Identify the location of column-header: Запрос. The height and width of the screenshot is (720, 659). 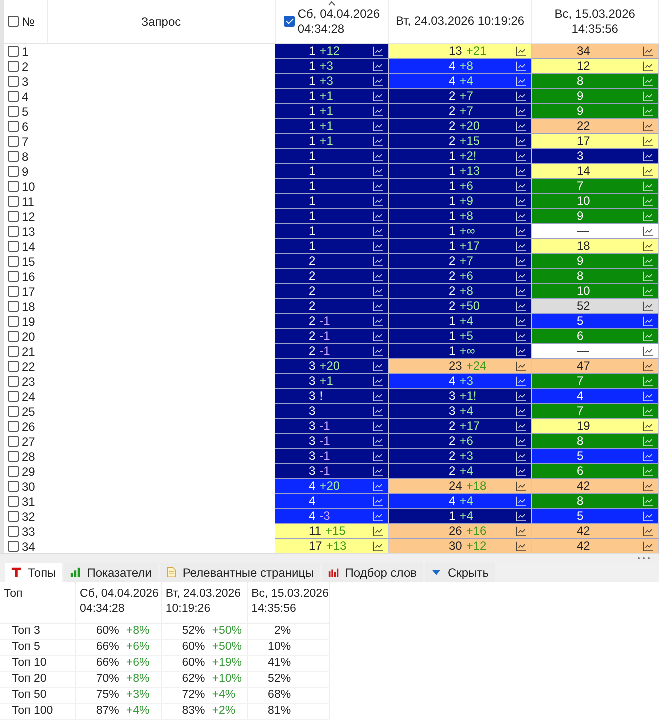
(161, 21).